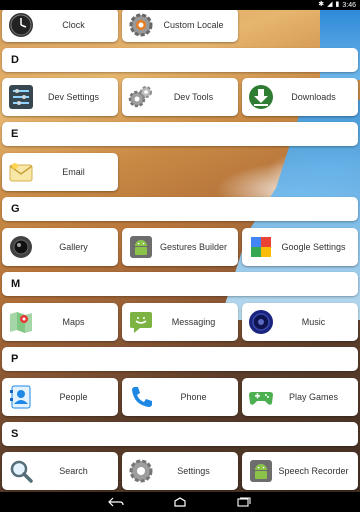 The image size is (360, 512). I want to click on app-tile-downloads: Downloads, so click(300, 97).